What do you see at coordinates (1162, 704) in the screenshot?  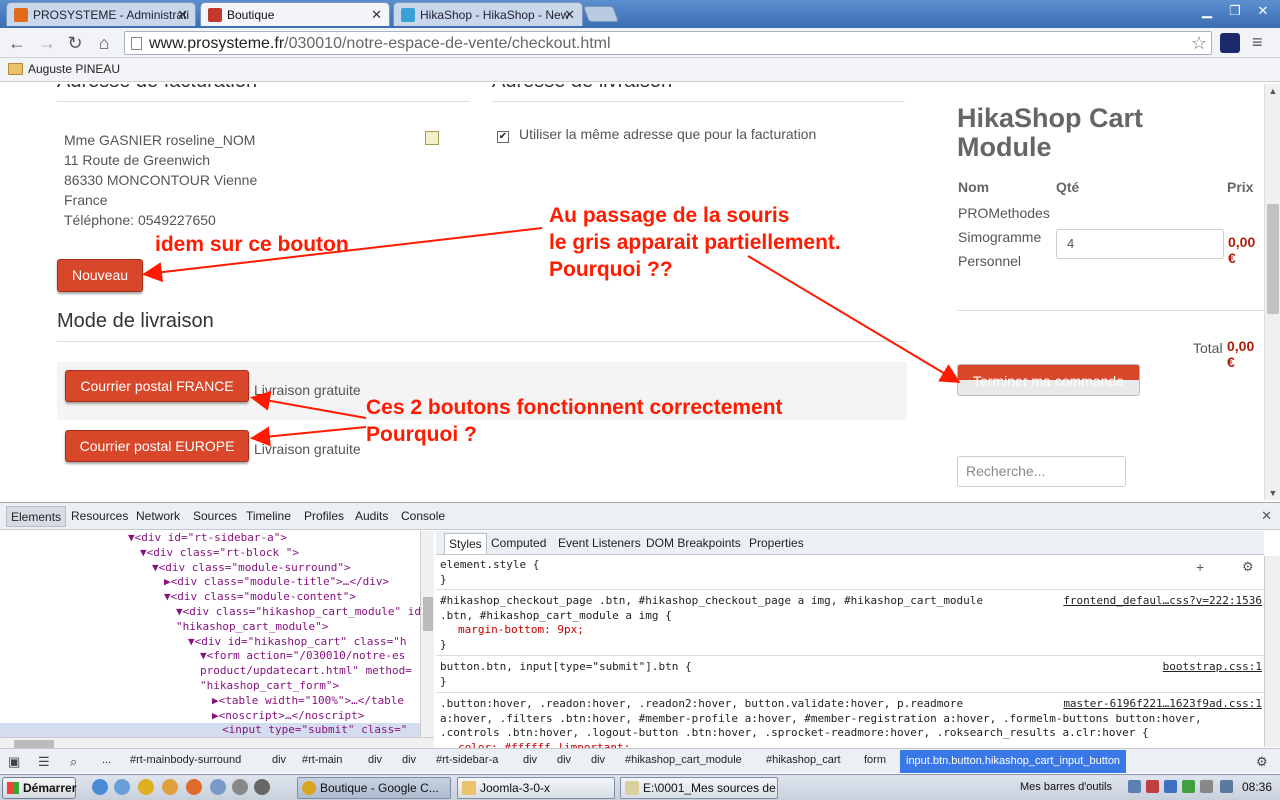 I see `css-source-link: master-6196f221…1623f9ad.css:1` at bounding box center [1162, 704].